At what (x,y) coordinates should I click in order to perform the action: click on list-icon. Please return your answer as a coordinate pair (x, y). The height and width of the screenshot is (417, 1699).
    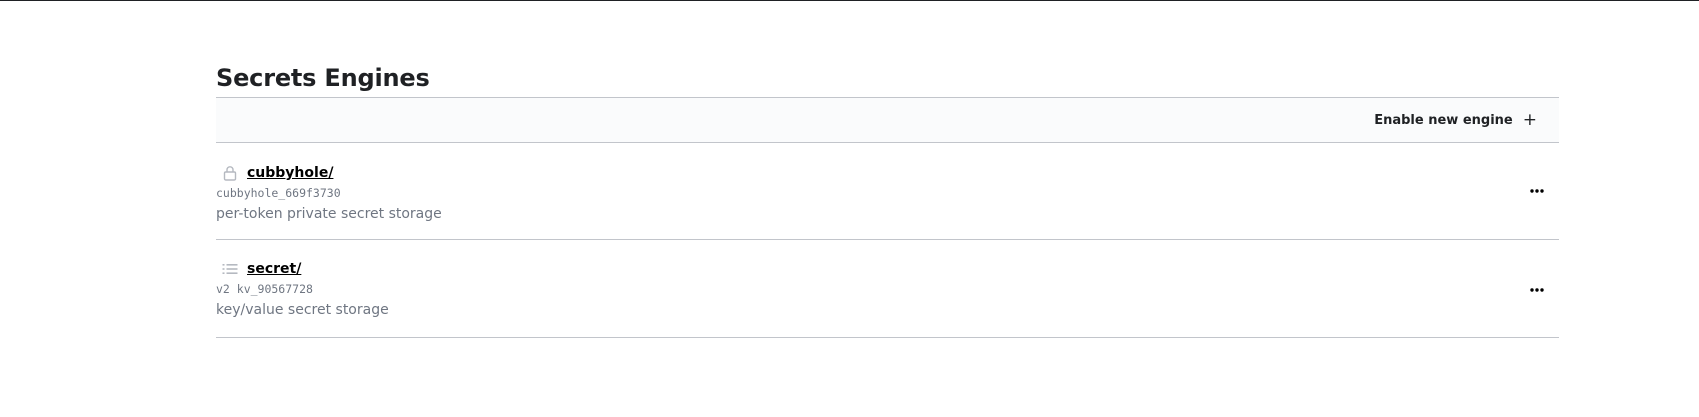
    Looking at the image, I should click on (230, 269).